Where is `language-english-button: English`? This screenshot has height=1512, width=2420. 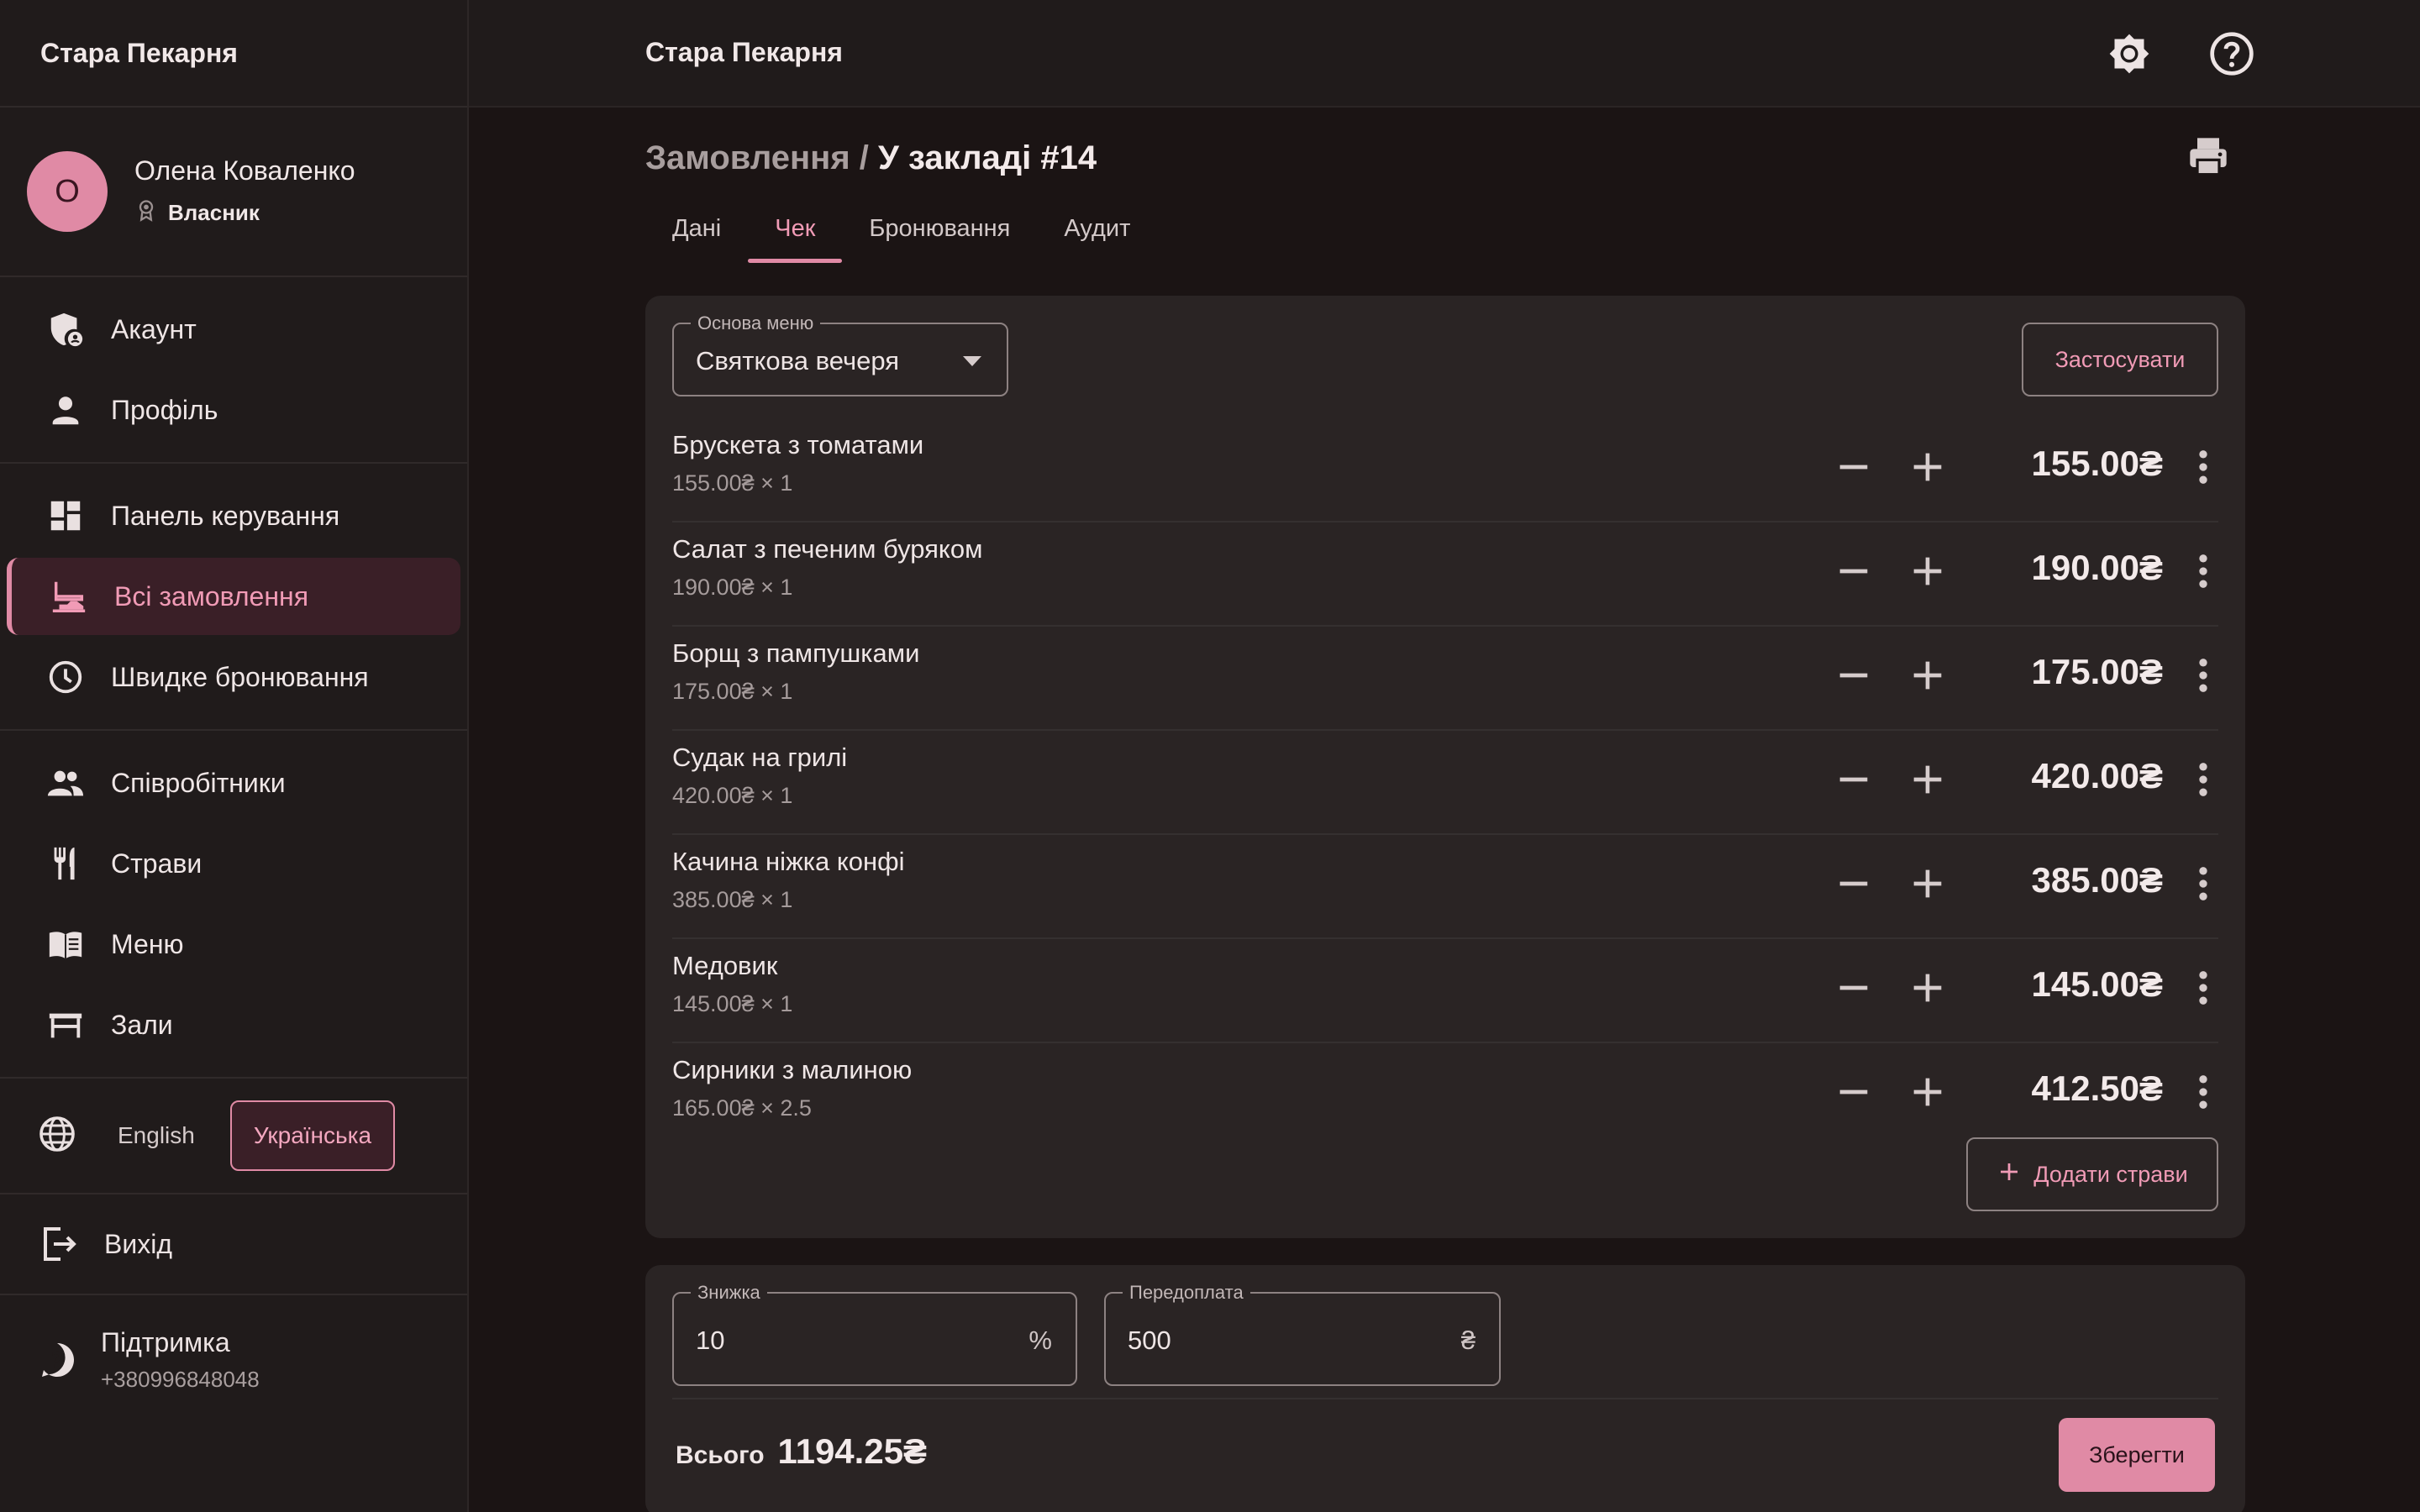 language-english-button: English is located at coordinates (157, 1135).